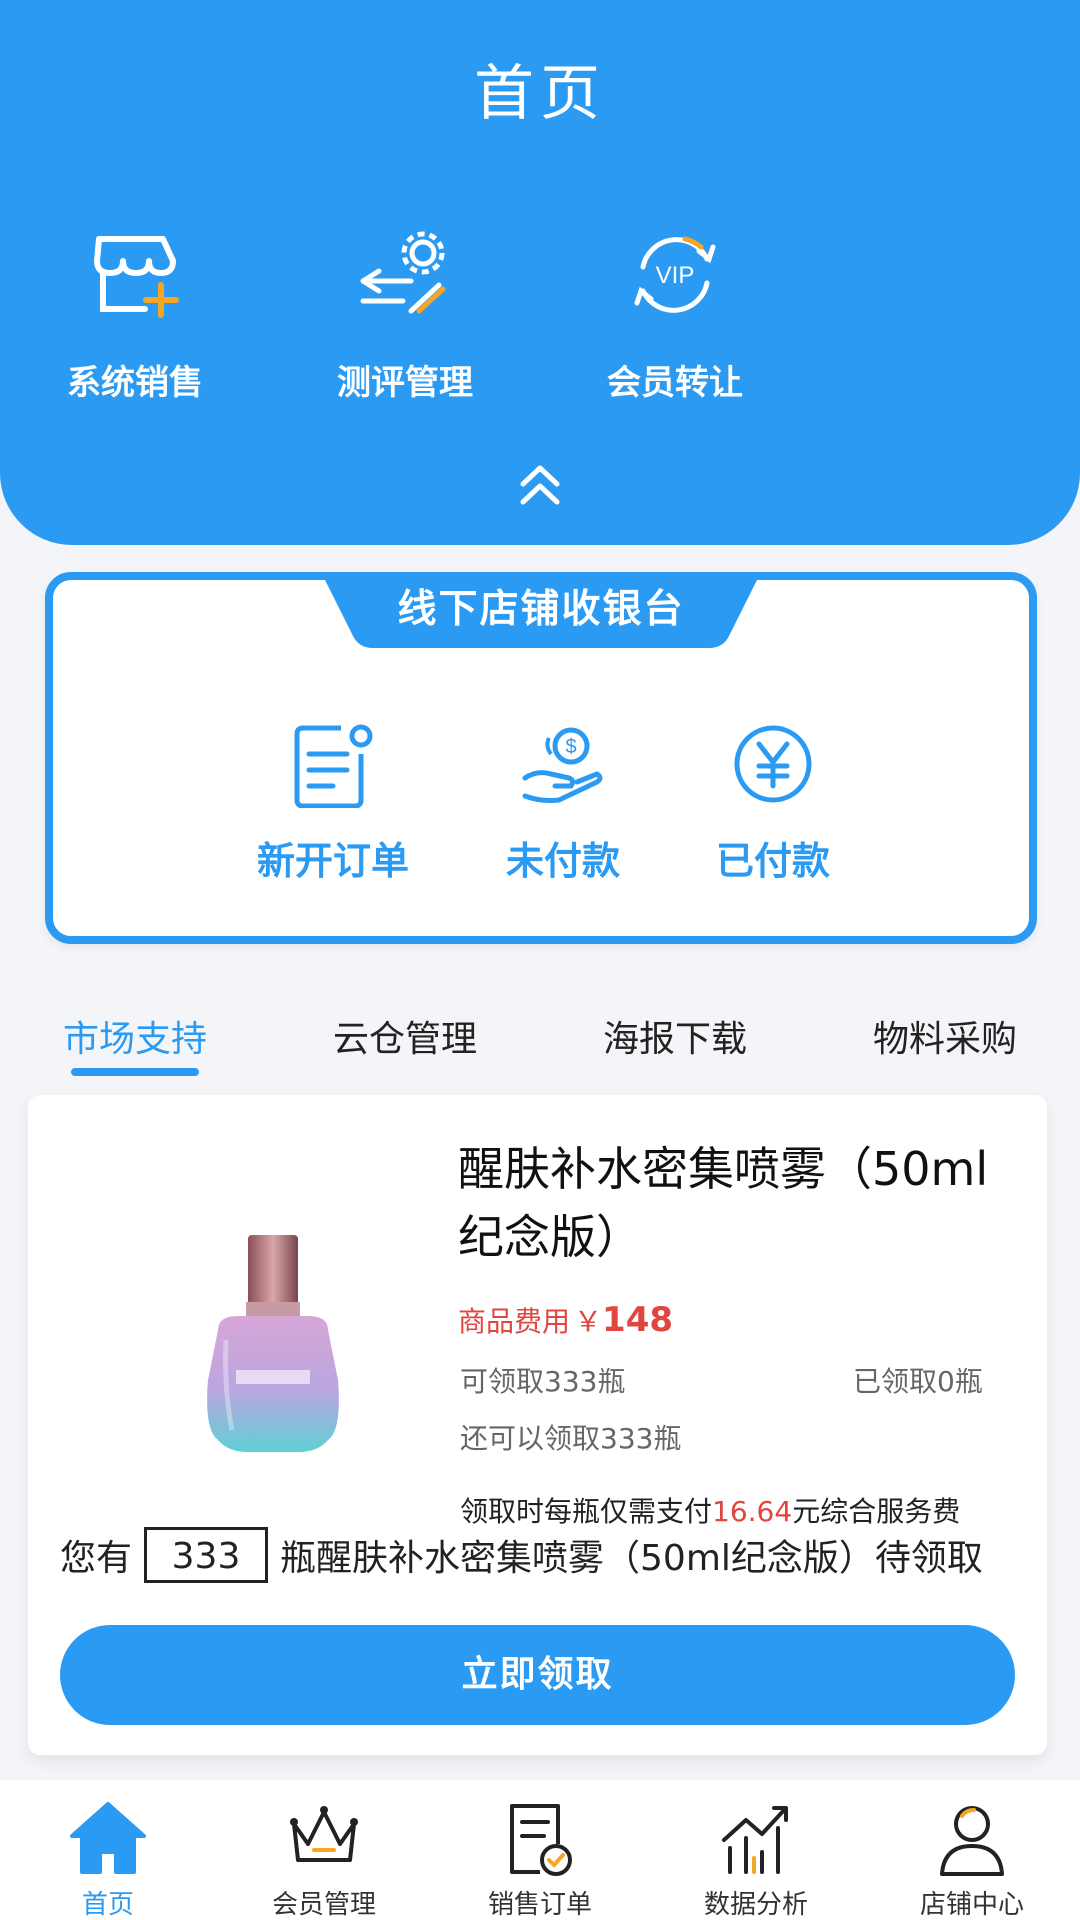  What do you see at coordinates (539, 1905) in the screenshot?
I see `nav-label: 销售订单` at bounding box center [539, 1905].